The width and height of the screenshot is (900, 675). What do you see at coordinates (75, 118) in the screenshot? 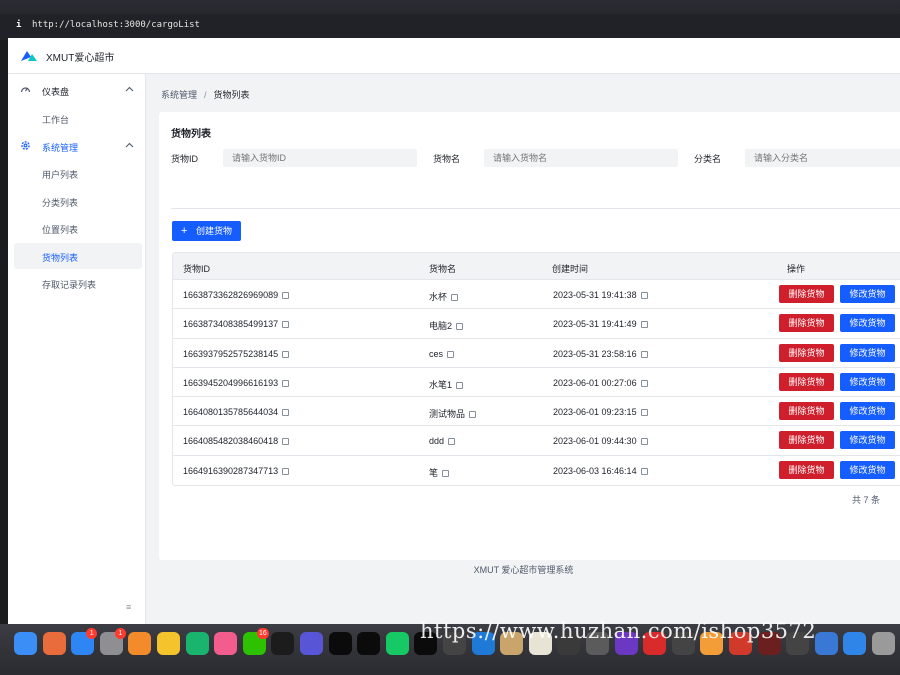
I see `sidebar-item-workbench: 工作台` at bounding box center [75, 118].